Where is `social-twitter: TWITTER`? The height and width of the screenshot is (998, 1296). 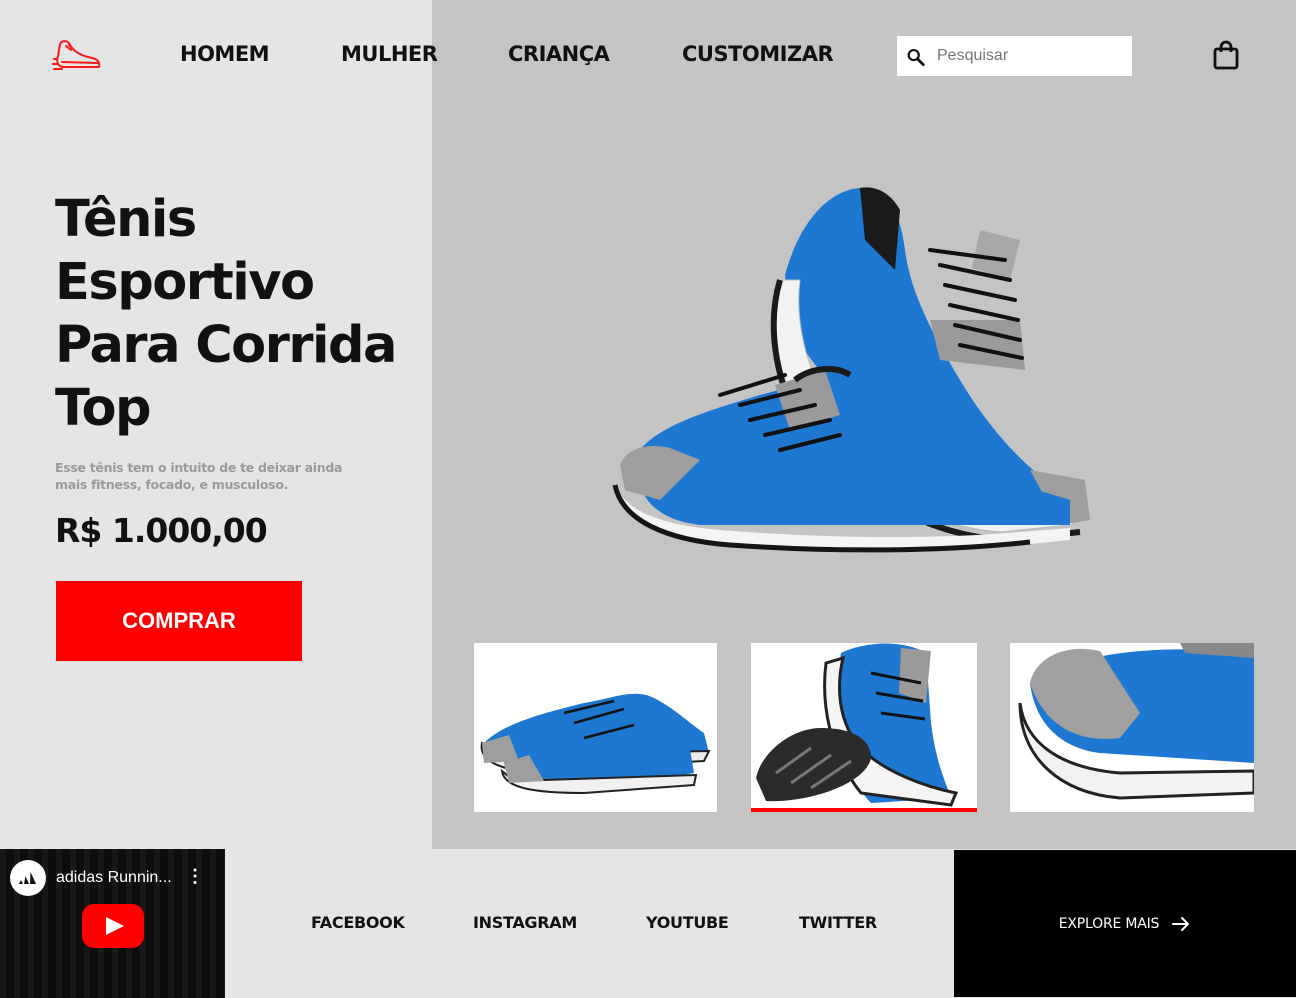 social-twitter: TWITTER is located at coordinates (838, 922).